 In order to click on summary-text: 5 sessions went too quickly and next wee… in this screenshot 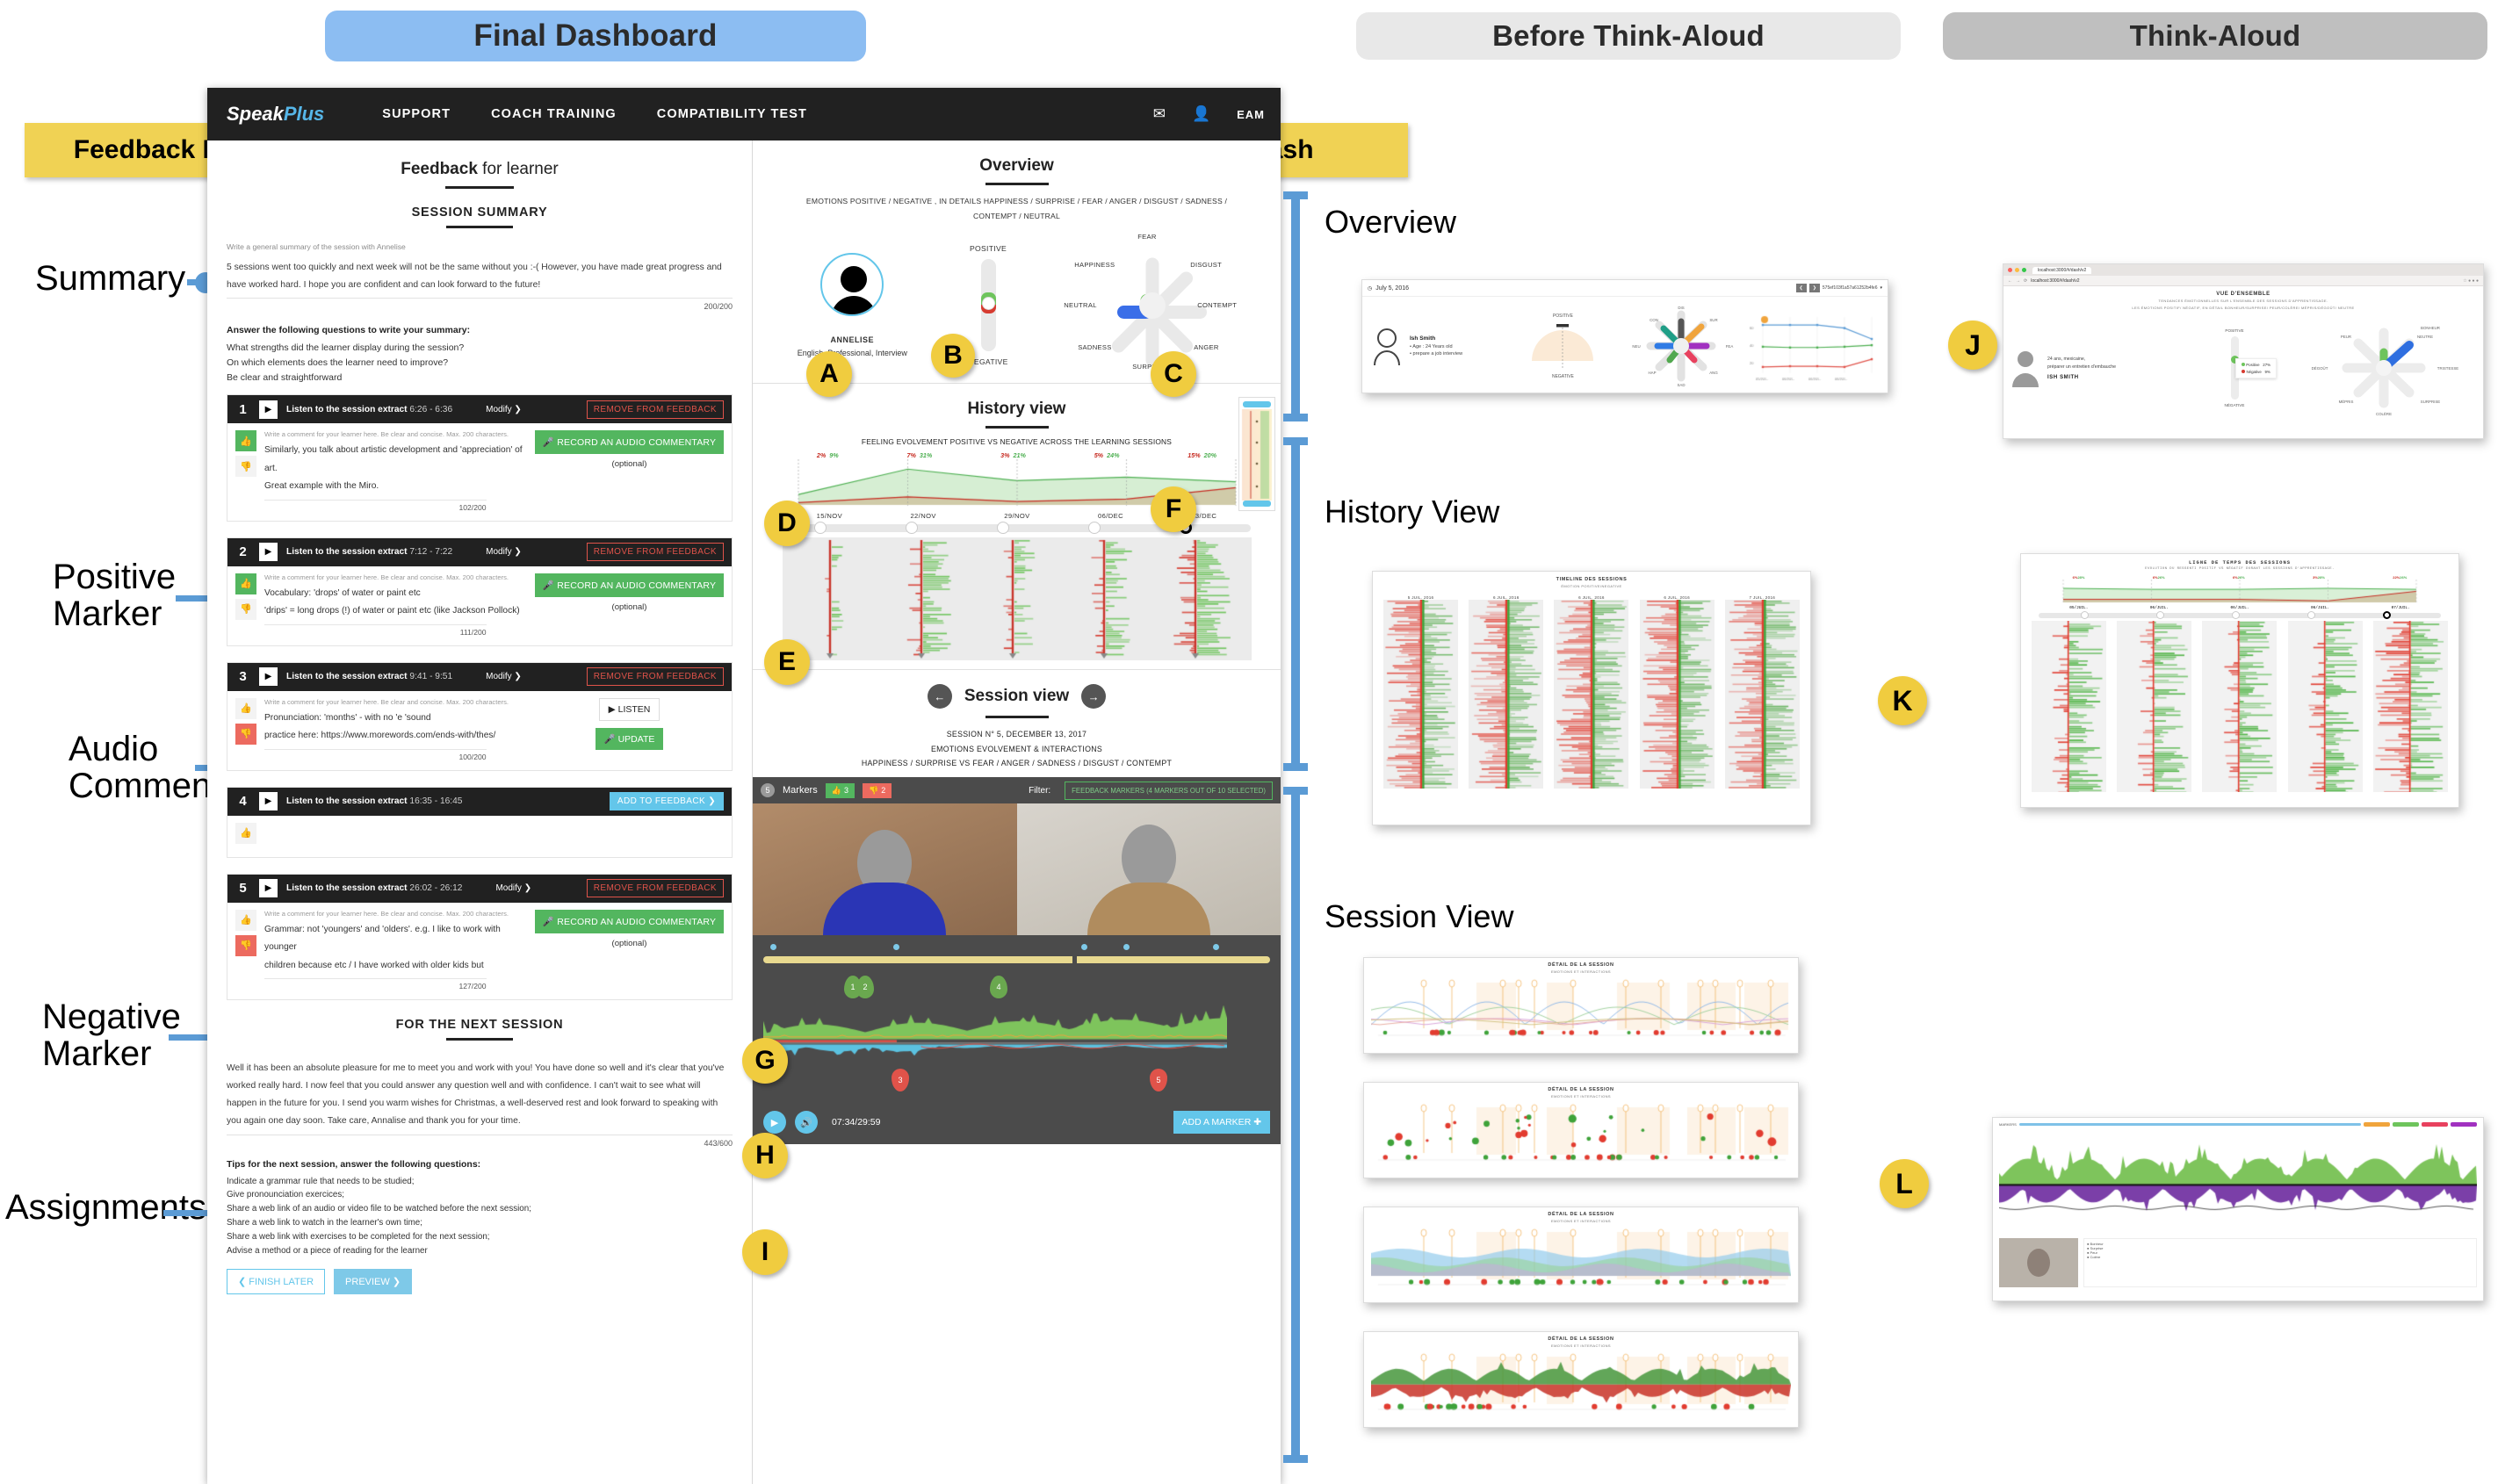, I will do `click(480, 276)`.